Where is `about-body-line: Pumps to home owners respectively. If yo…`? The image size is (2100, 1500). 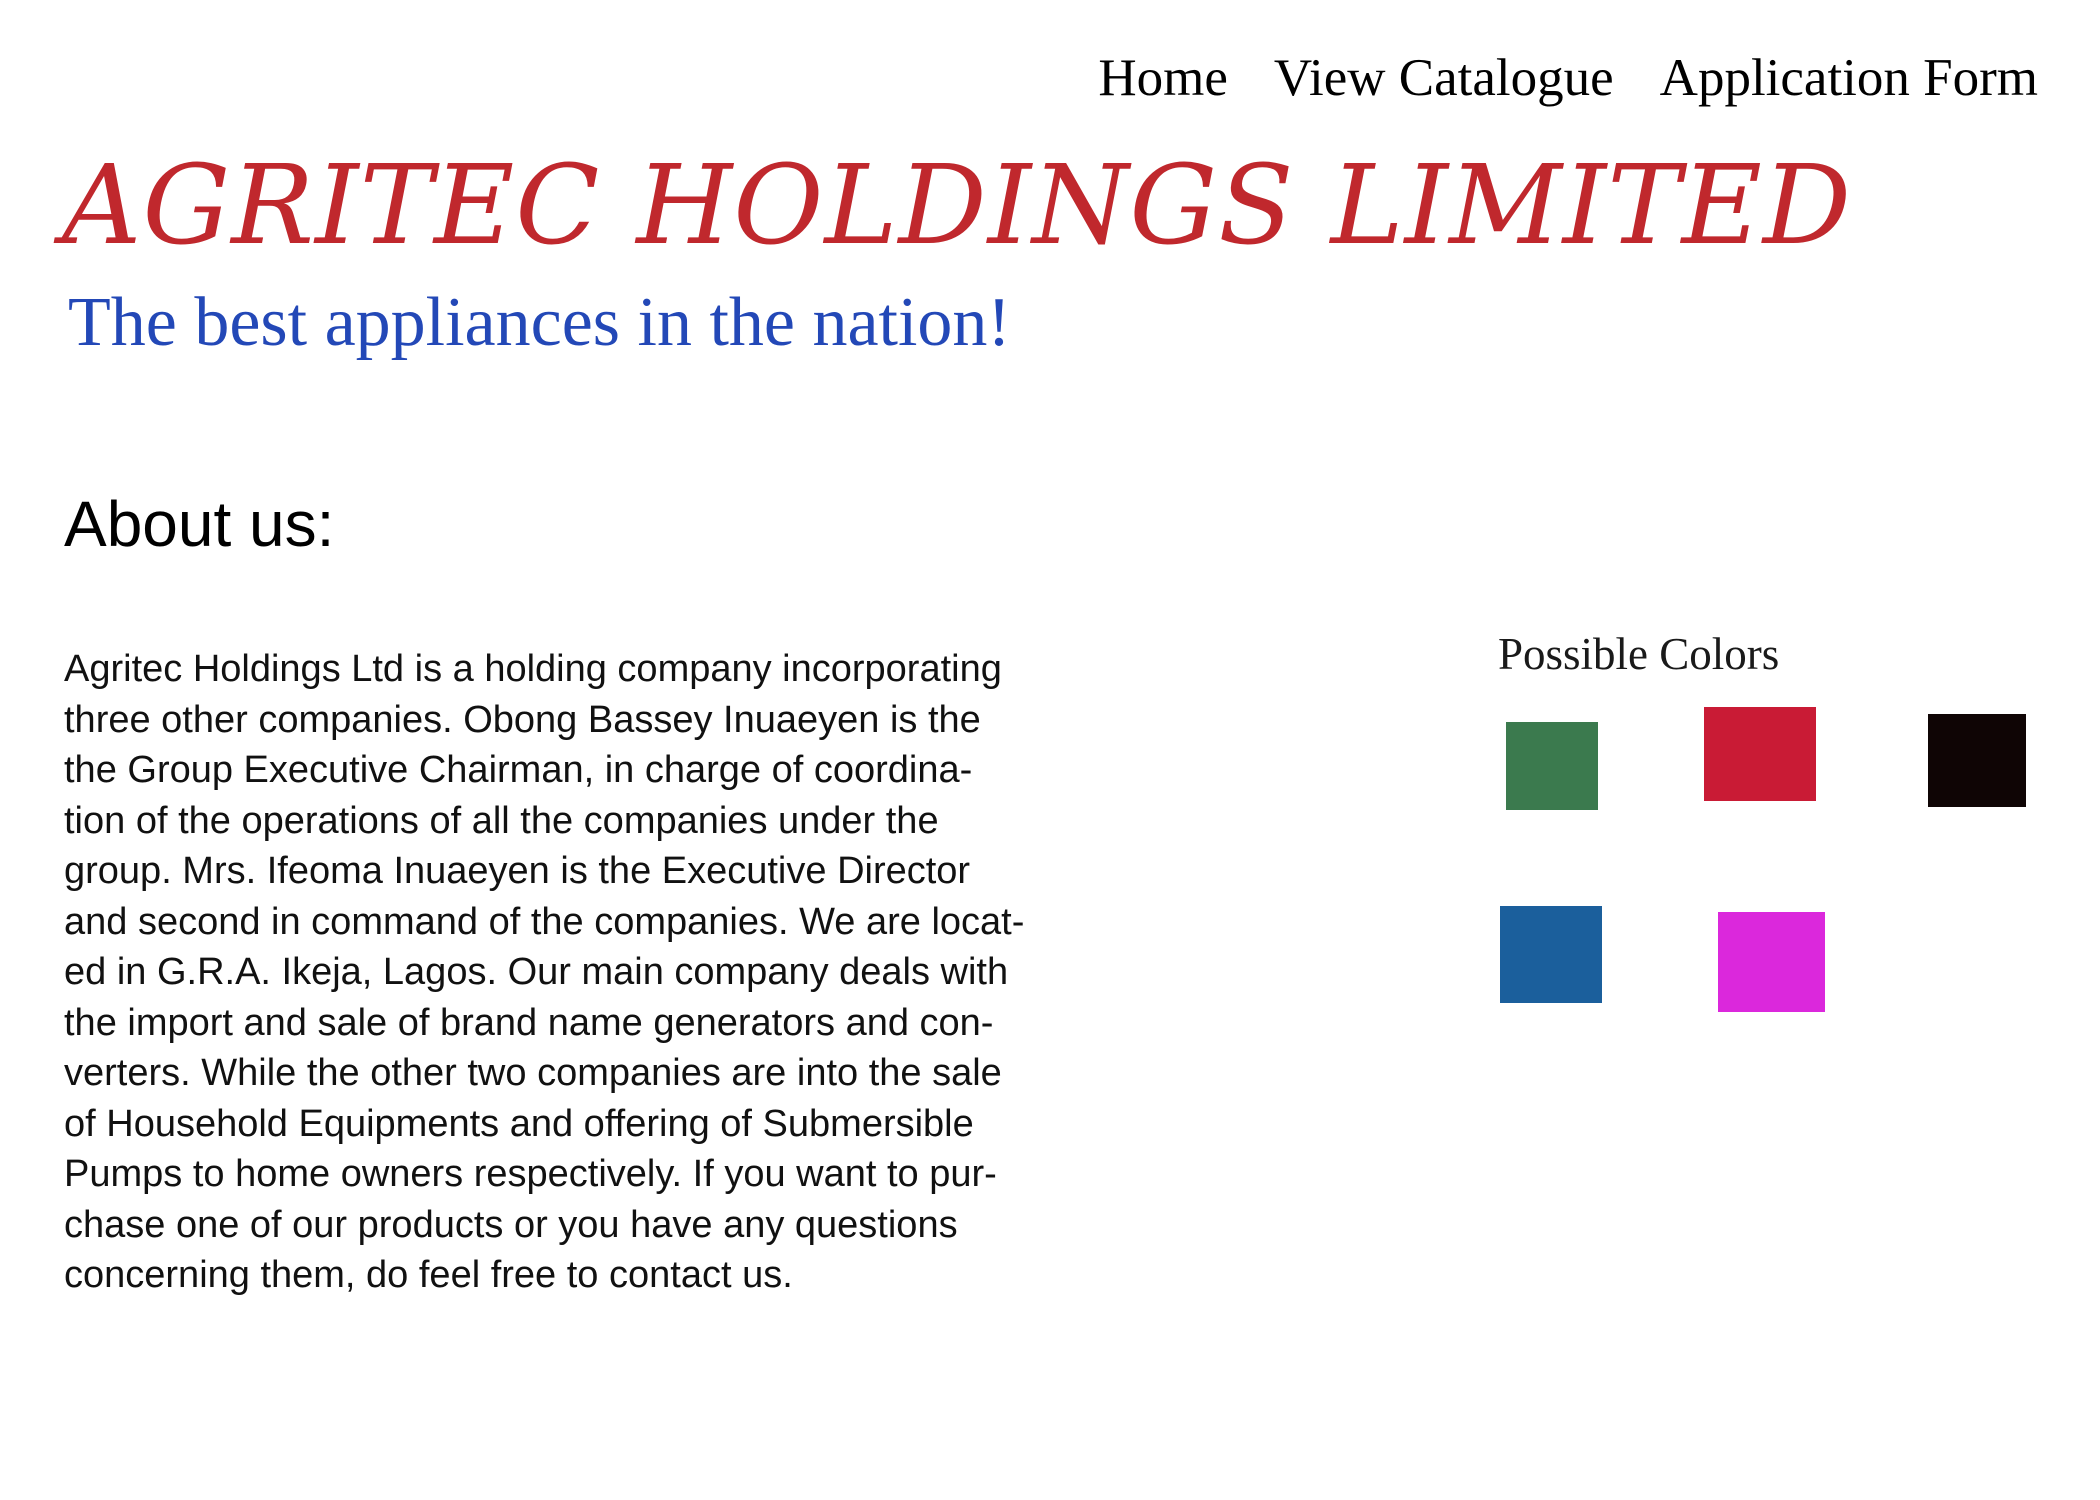
about-body-line: Pumps to home owners respectively. If yo… is located at coordinates (530, 1174).